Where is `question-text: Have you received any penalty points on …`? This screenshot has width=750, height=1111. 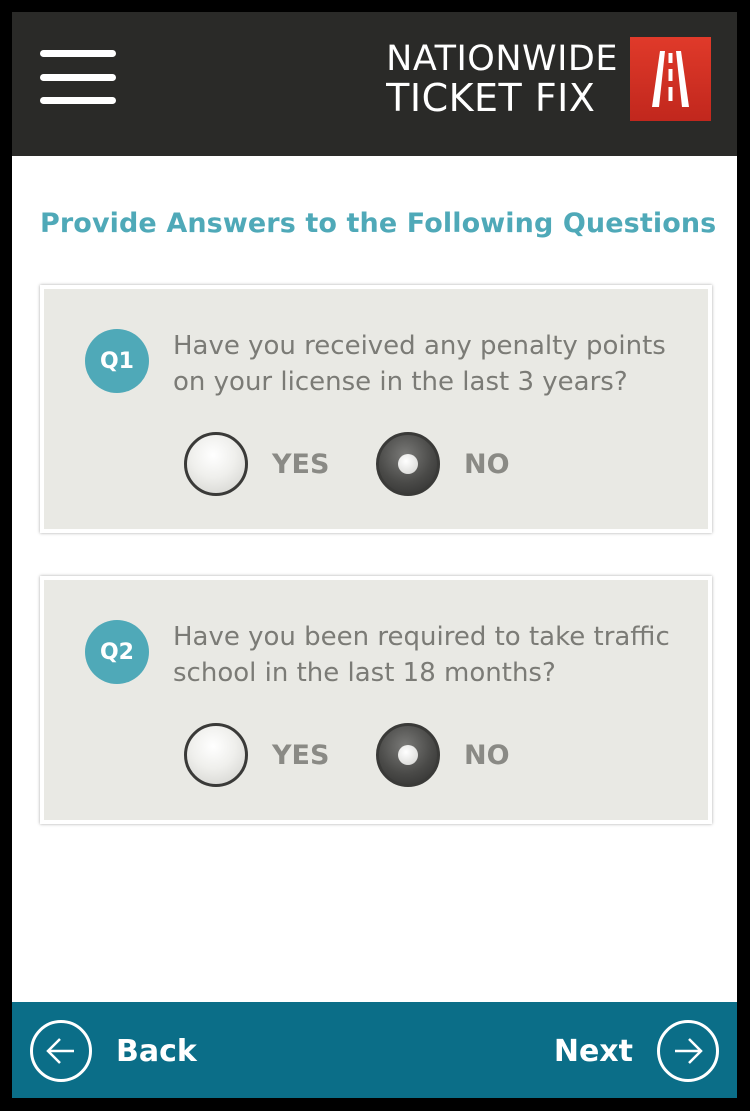
question-text: Have you received any penalty points on … is located at coordinates (419, 364).